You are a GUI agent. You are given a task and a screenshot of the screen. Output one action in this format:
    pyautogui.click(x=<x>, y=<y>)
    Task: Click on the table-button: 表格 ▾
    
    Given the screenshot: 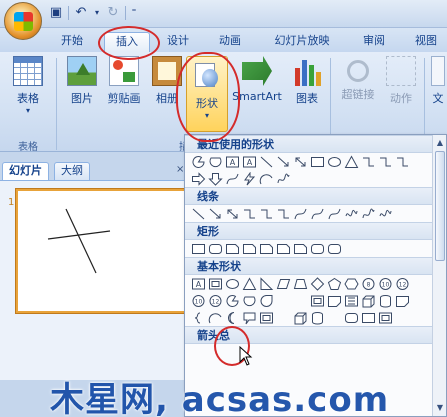 What is the action you would take?
    pyautogui.click(x=28, y=85)
    